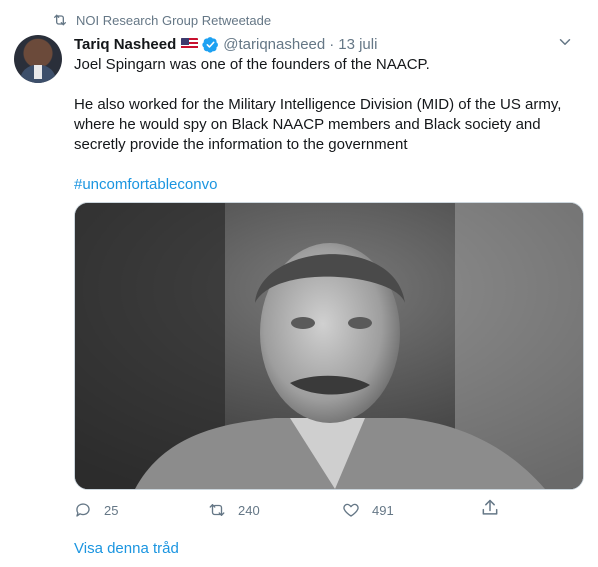 The image size is (598, 567). What do you see at coordinates (145, 184) in the screenshot?
I see `hashtag-link: #uncomfortableconvo` at bounding box center [145, 184].